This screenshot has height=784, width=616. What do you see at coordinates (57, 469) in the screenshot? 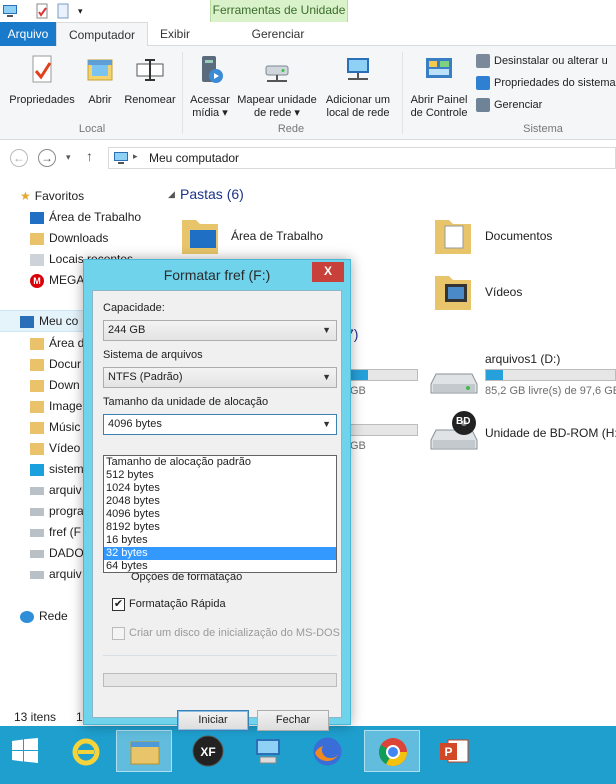
I see `nav-sistema: sistem` at bounding box center [57, 469].